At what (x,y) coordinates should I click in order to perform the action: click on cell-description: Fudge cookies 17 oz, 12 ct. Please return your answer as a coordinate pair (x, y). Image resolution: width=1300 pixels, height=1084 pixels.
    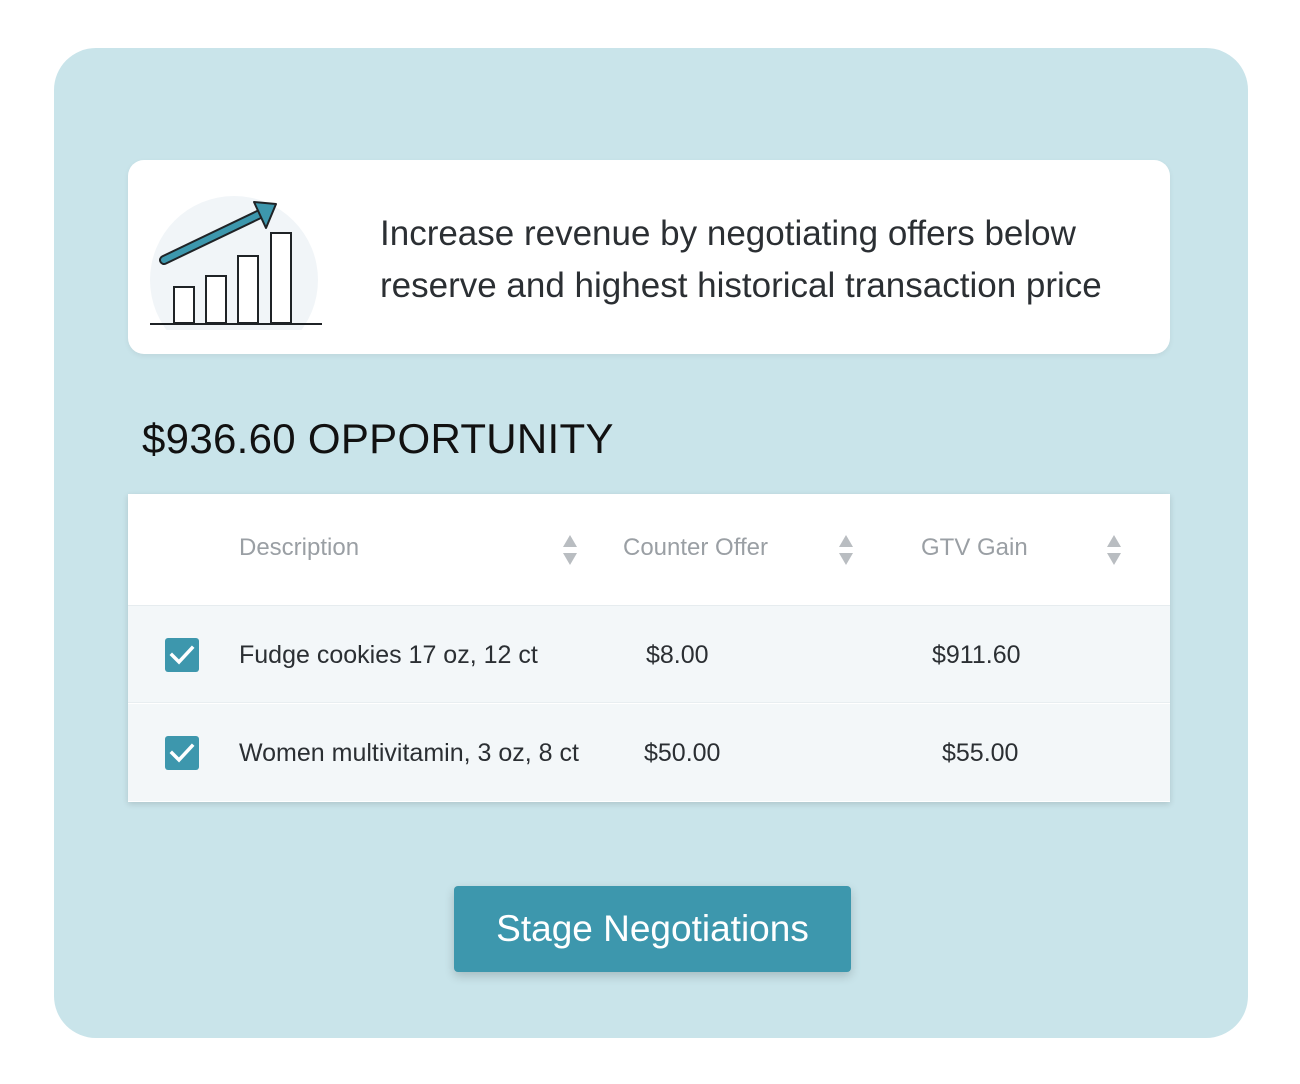
    Looking at the image, I should click on (388, 655).